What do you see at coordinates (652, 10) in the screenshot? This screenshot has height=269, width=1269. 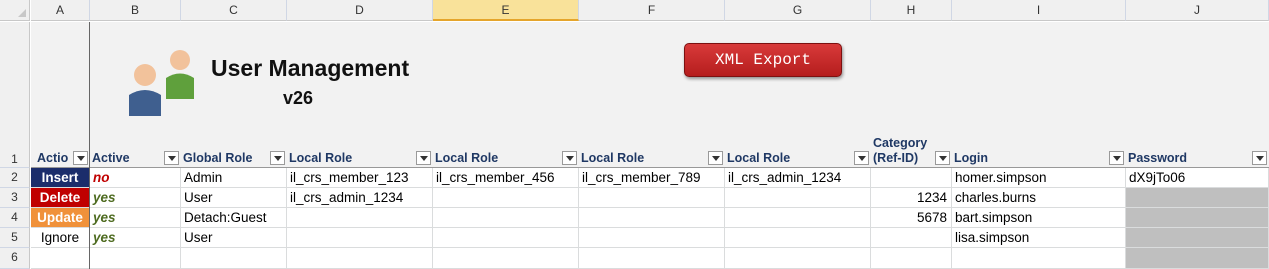 I see `column-header-f: F` at bounding box center [652, 10].